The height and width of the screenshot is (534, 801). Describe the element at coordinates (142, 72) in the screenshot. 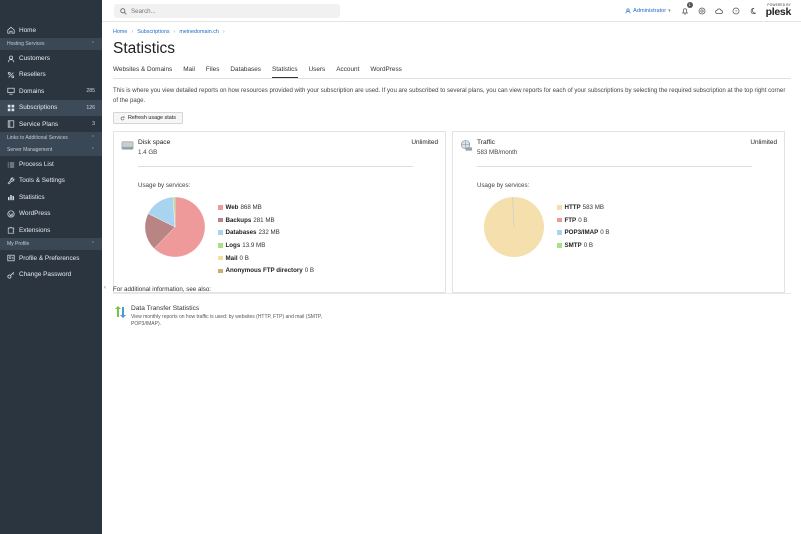

I see `tab-websites-domains: Websites & Domains` at that location.